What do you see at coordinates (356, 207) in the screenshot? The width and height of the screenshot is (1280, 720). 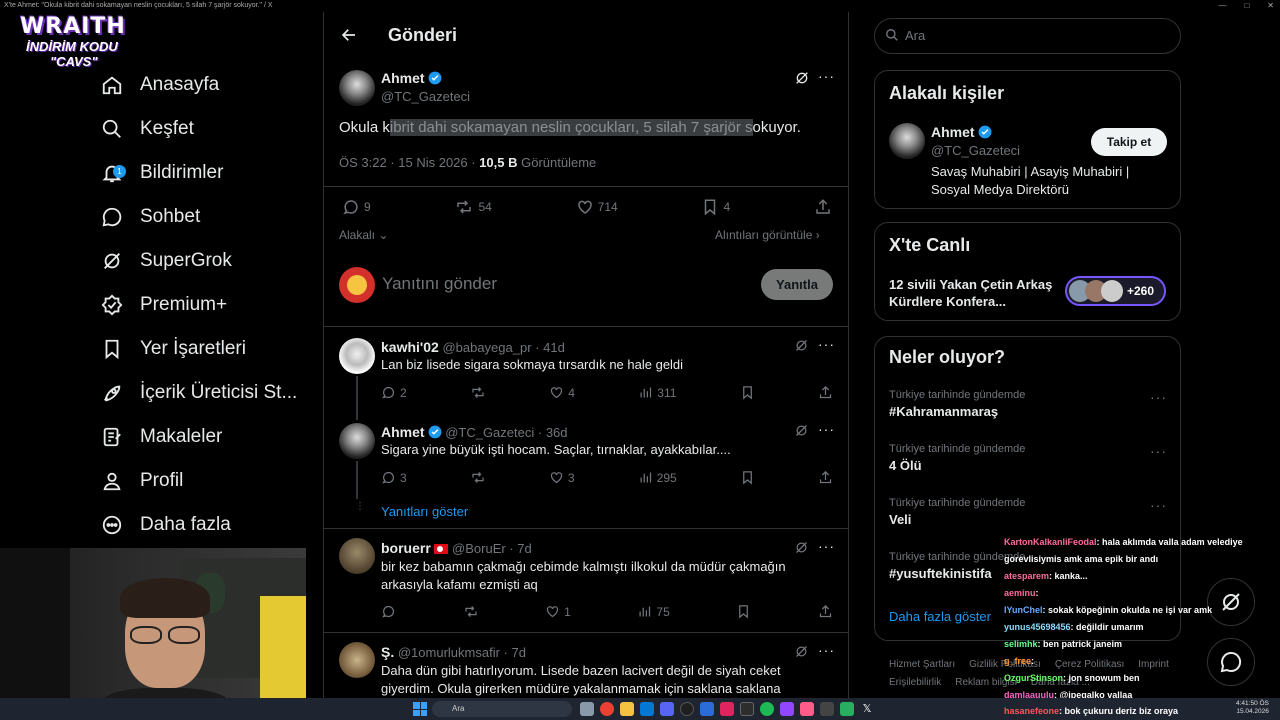 I see `reply-button: 9` at bounding box center [356, 207].